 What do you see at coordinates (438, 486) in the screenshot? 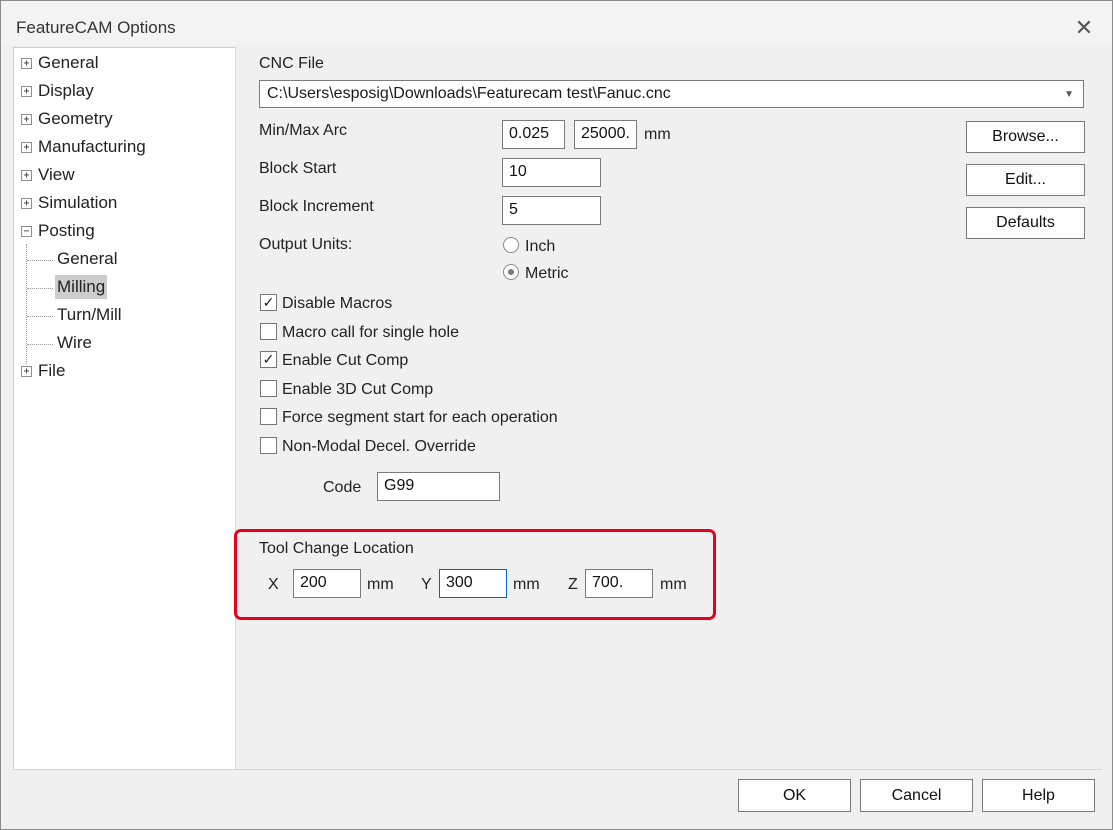
I see `code-field: G99` at bounding box center [438, 486].